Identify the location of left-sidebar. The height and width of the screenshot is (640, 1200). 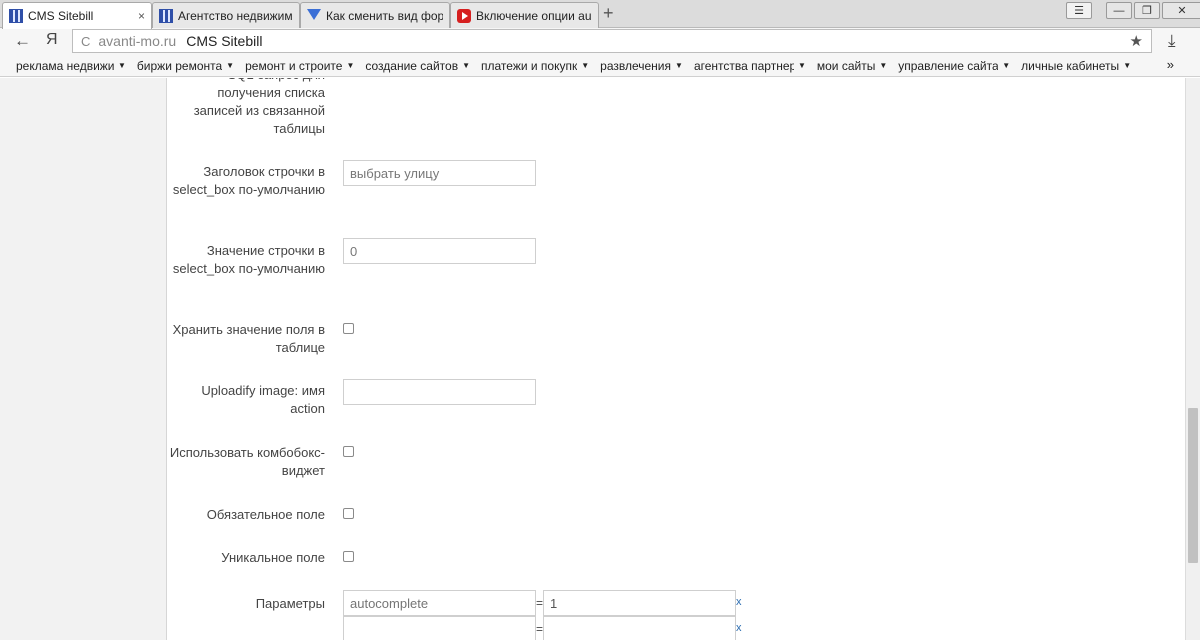
(83, 359).